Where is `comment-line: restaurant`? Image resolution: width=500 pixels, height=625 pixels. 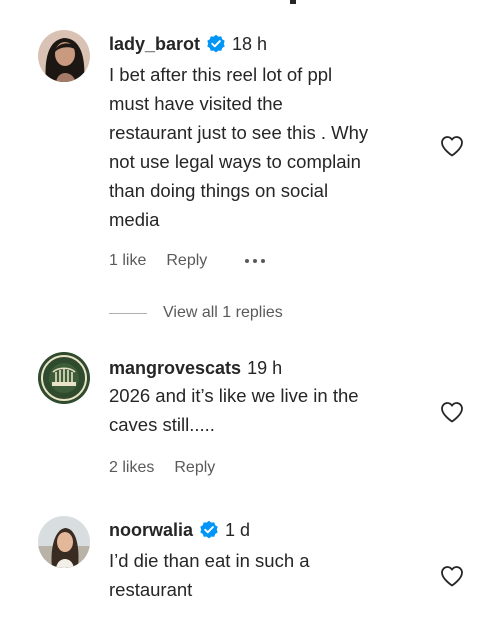 comment-line: restaurant is located at coordinates (151, 589).